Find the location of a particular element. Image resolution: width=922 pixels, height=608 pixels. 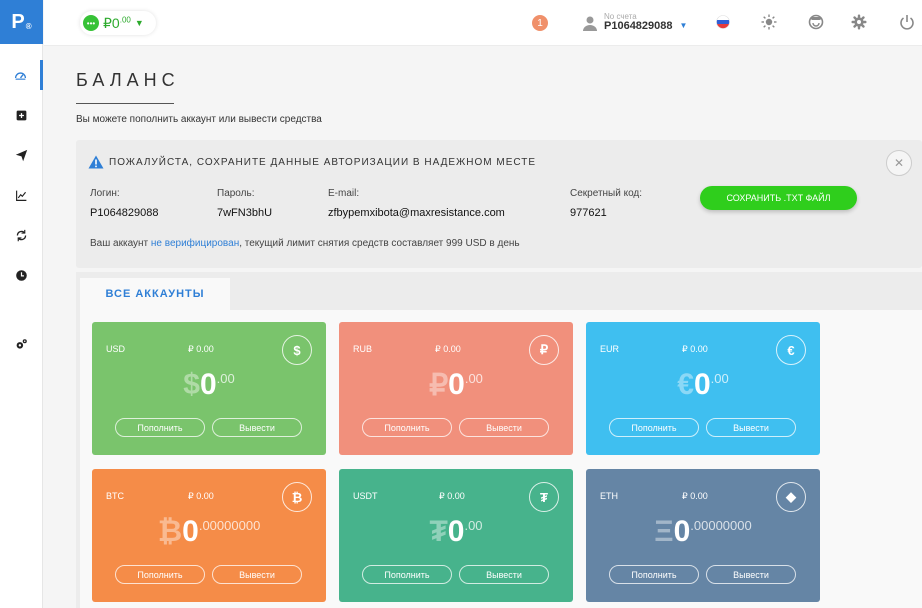

logo: P ® is located at coordinates (21, 22).